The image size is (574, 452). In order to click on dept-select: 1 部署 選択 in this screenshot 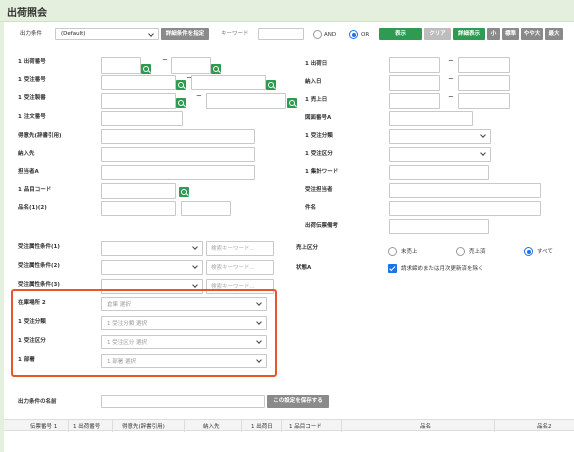, I will do `click(184, 361)`.